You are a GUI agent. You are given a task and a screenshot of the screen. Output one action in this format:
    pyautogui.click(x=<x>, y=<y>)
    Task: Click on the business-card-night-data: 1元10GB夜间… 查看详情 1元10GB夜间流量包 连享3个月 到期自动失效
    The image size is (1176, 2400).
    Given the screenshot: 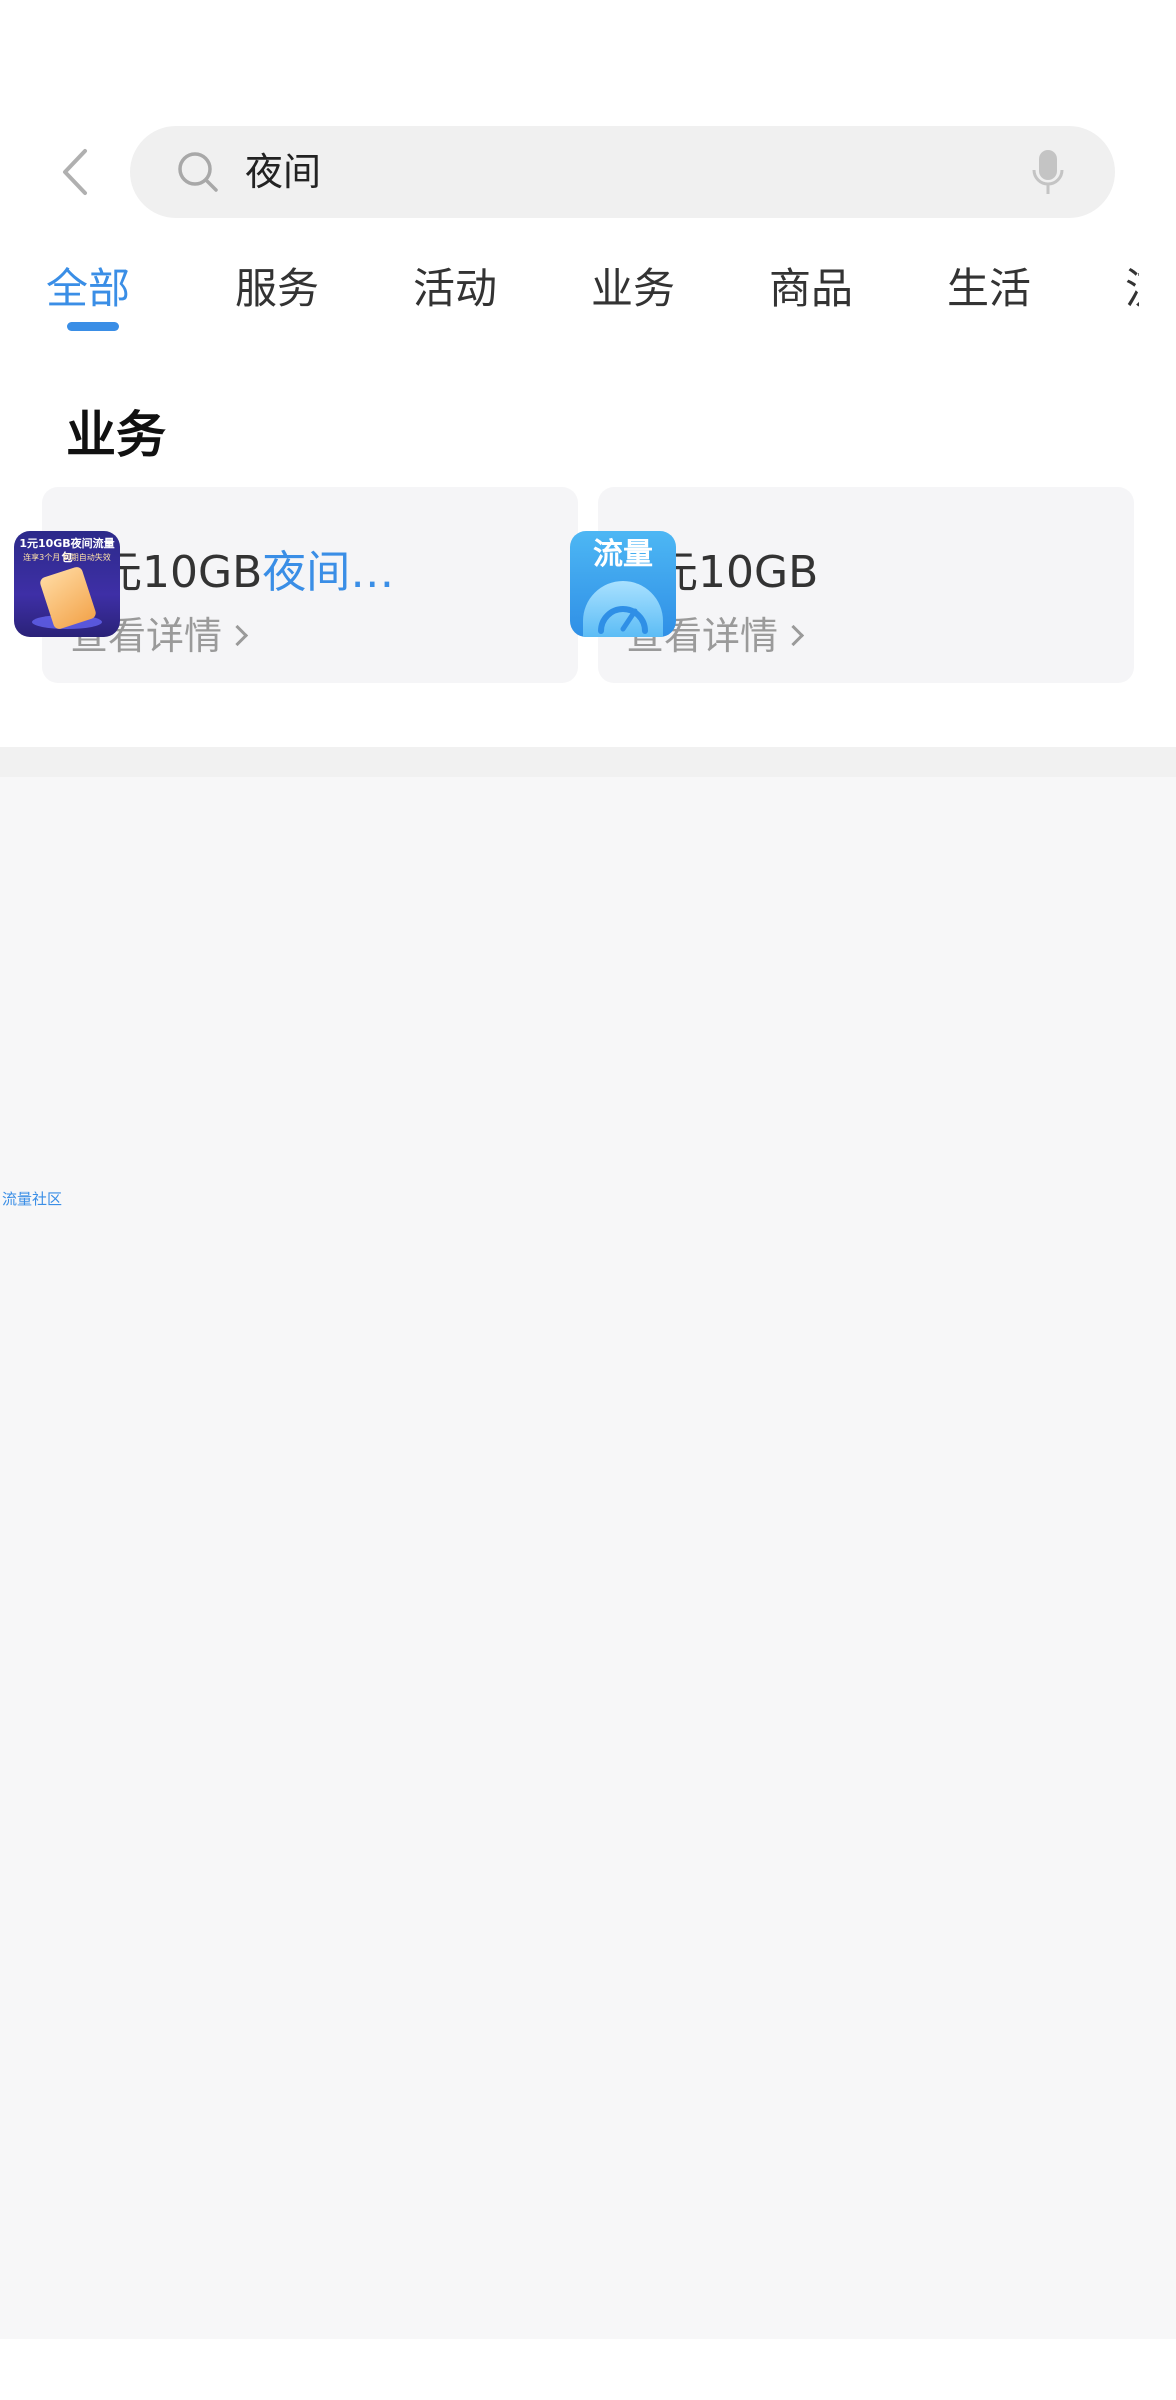 What is the action you would take?
    pyautogui.click(x=296, y=585)
    